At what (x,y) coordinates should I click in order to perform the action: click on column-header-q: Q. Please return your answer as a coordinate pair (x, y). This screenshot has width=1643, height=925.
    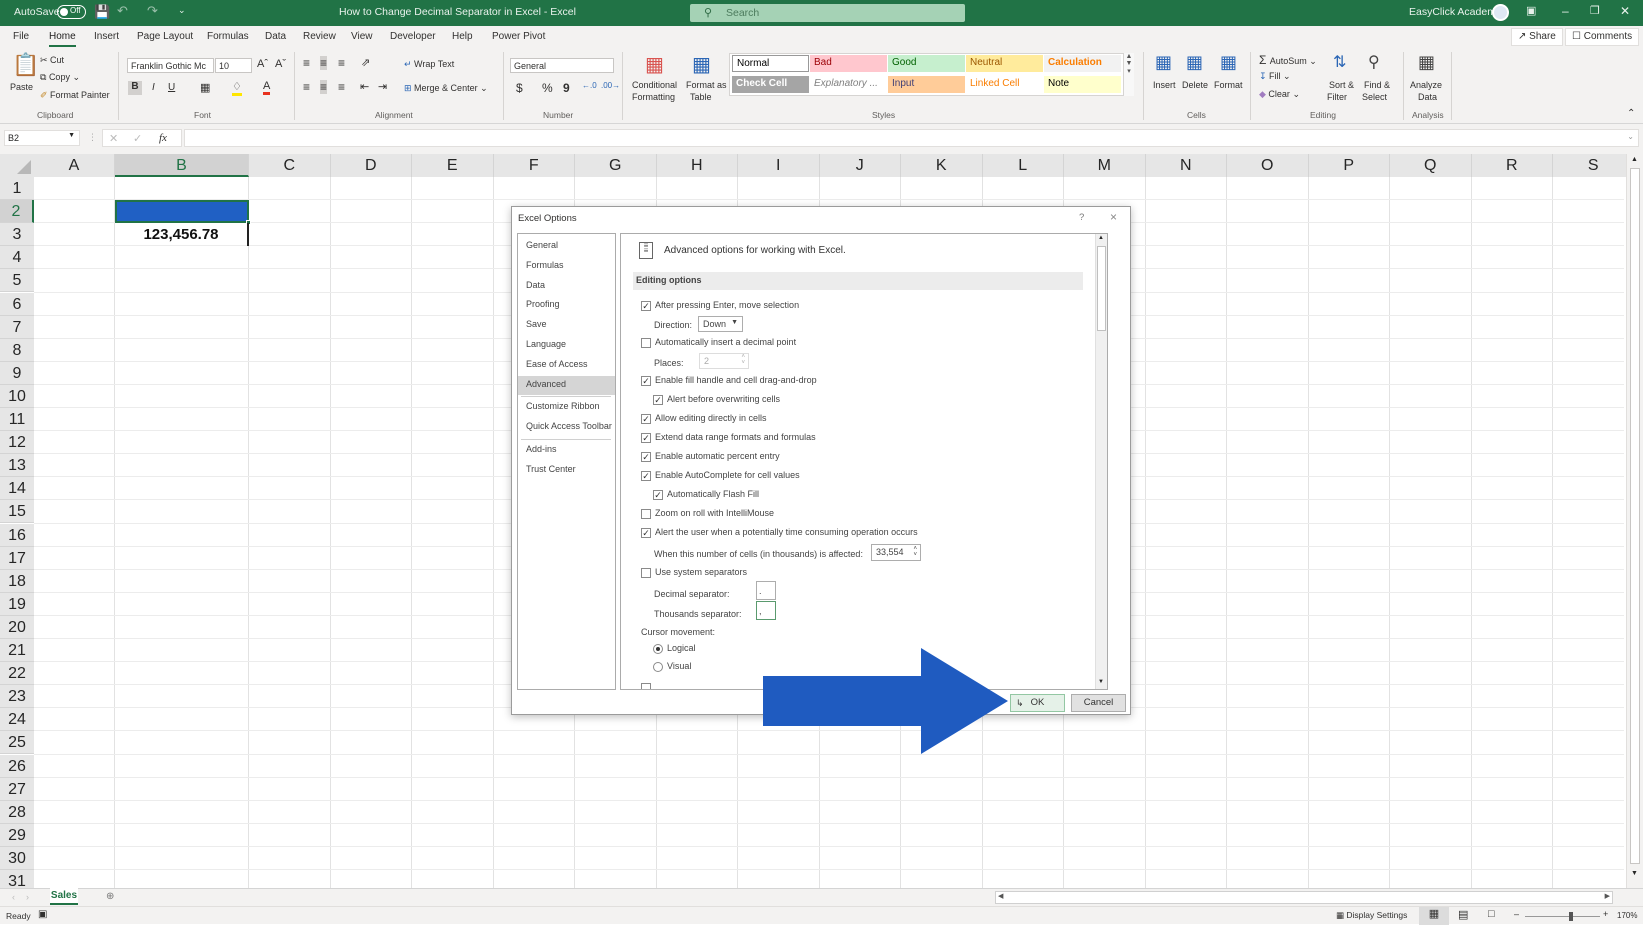
    Looking at the image, I should click on (1431, 165).